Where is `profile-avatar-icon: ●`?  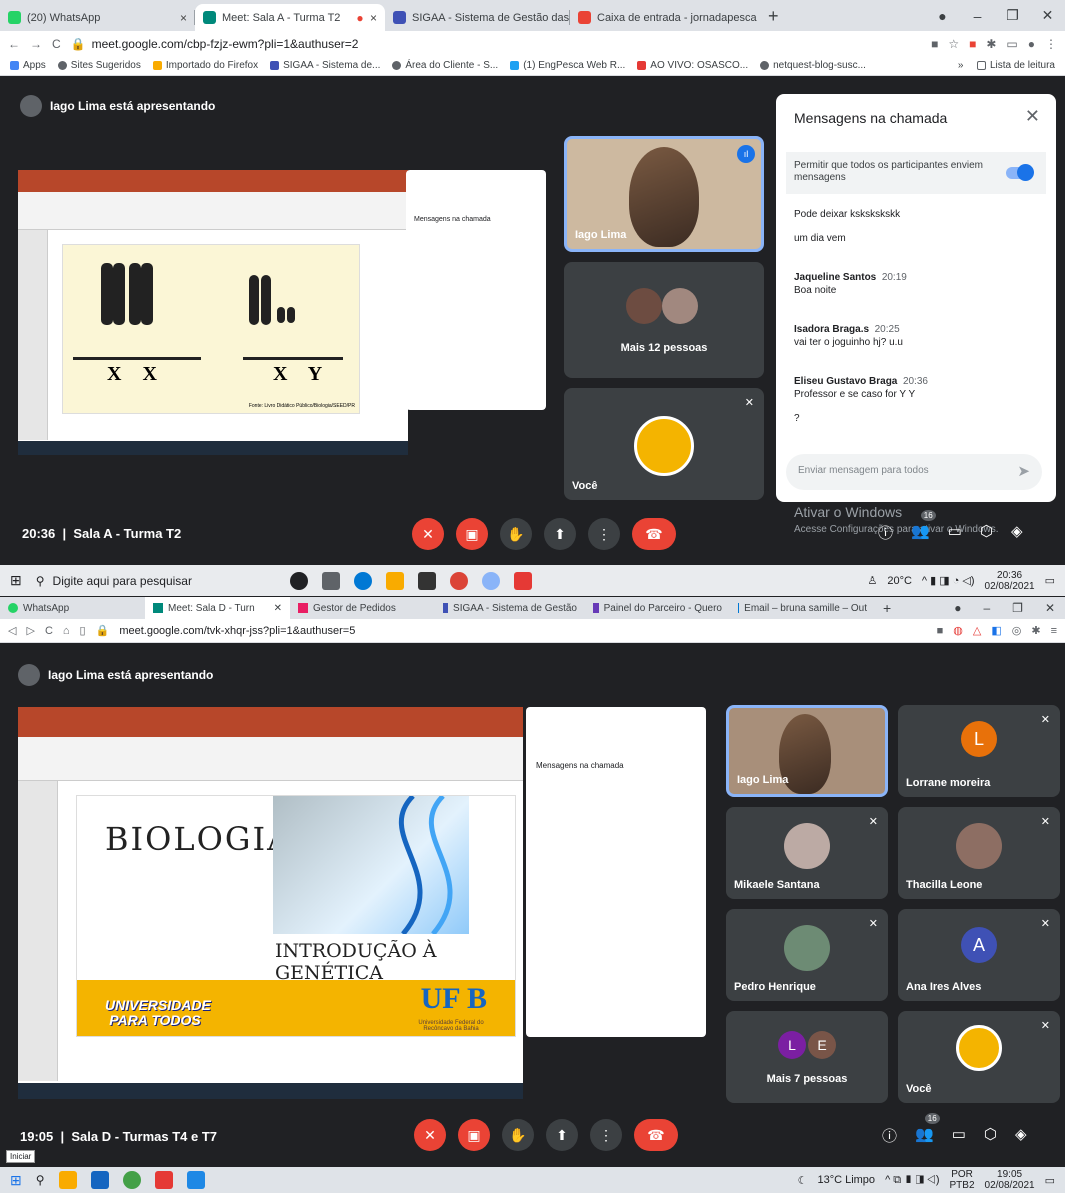 profile-avatar-icon: ● is located at coordinates (1031, 44).